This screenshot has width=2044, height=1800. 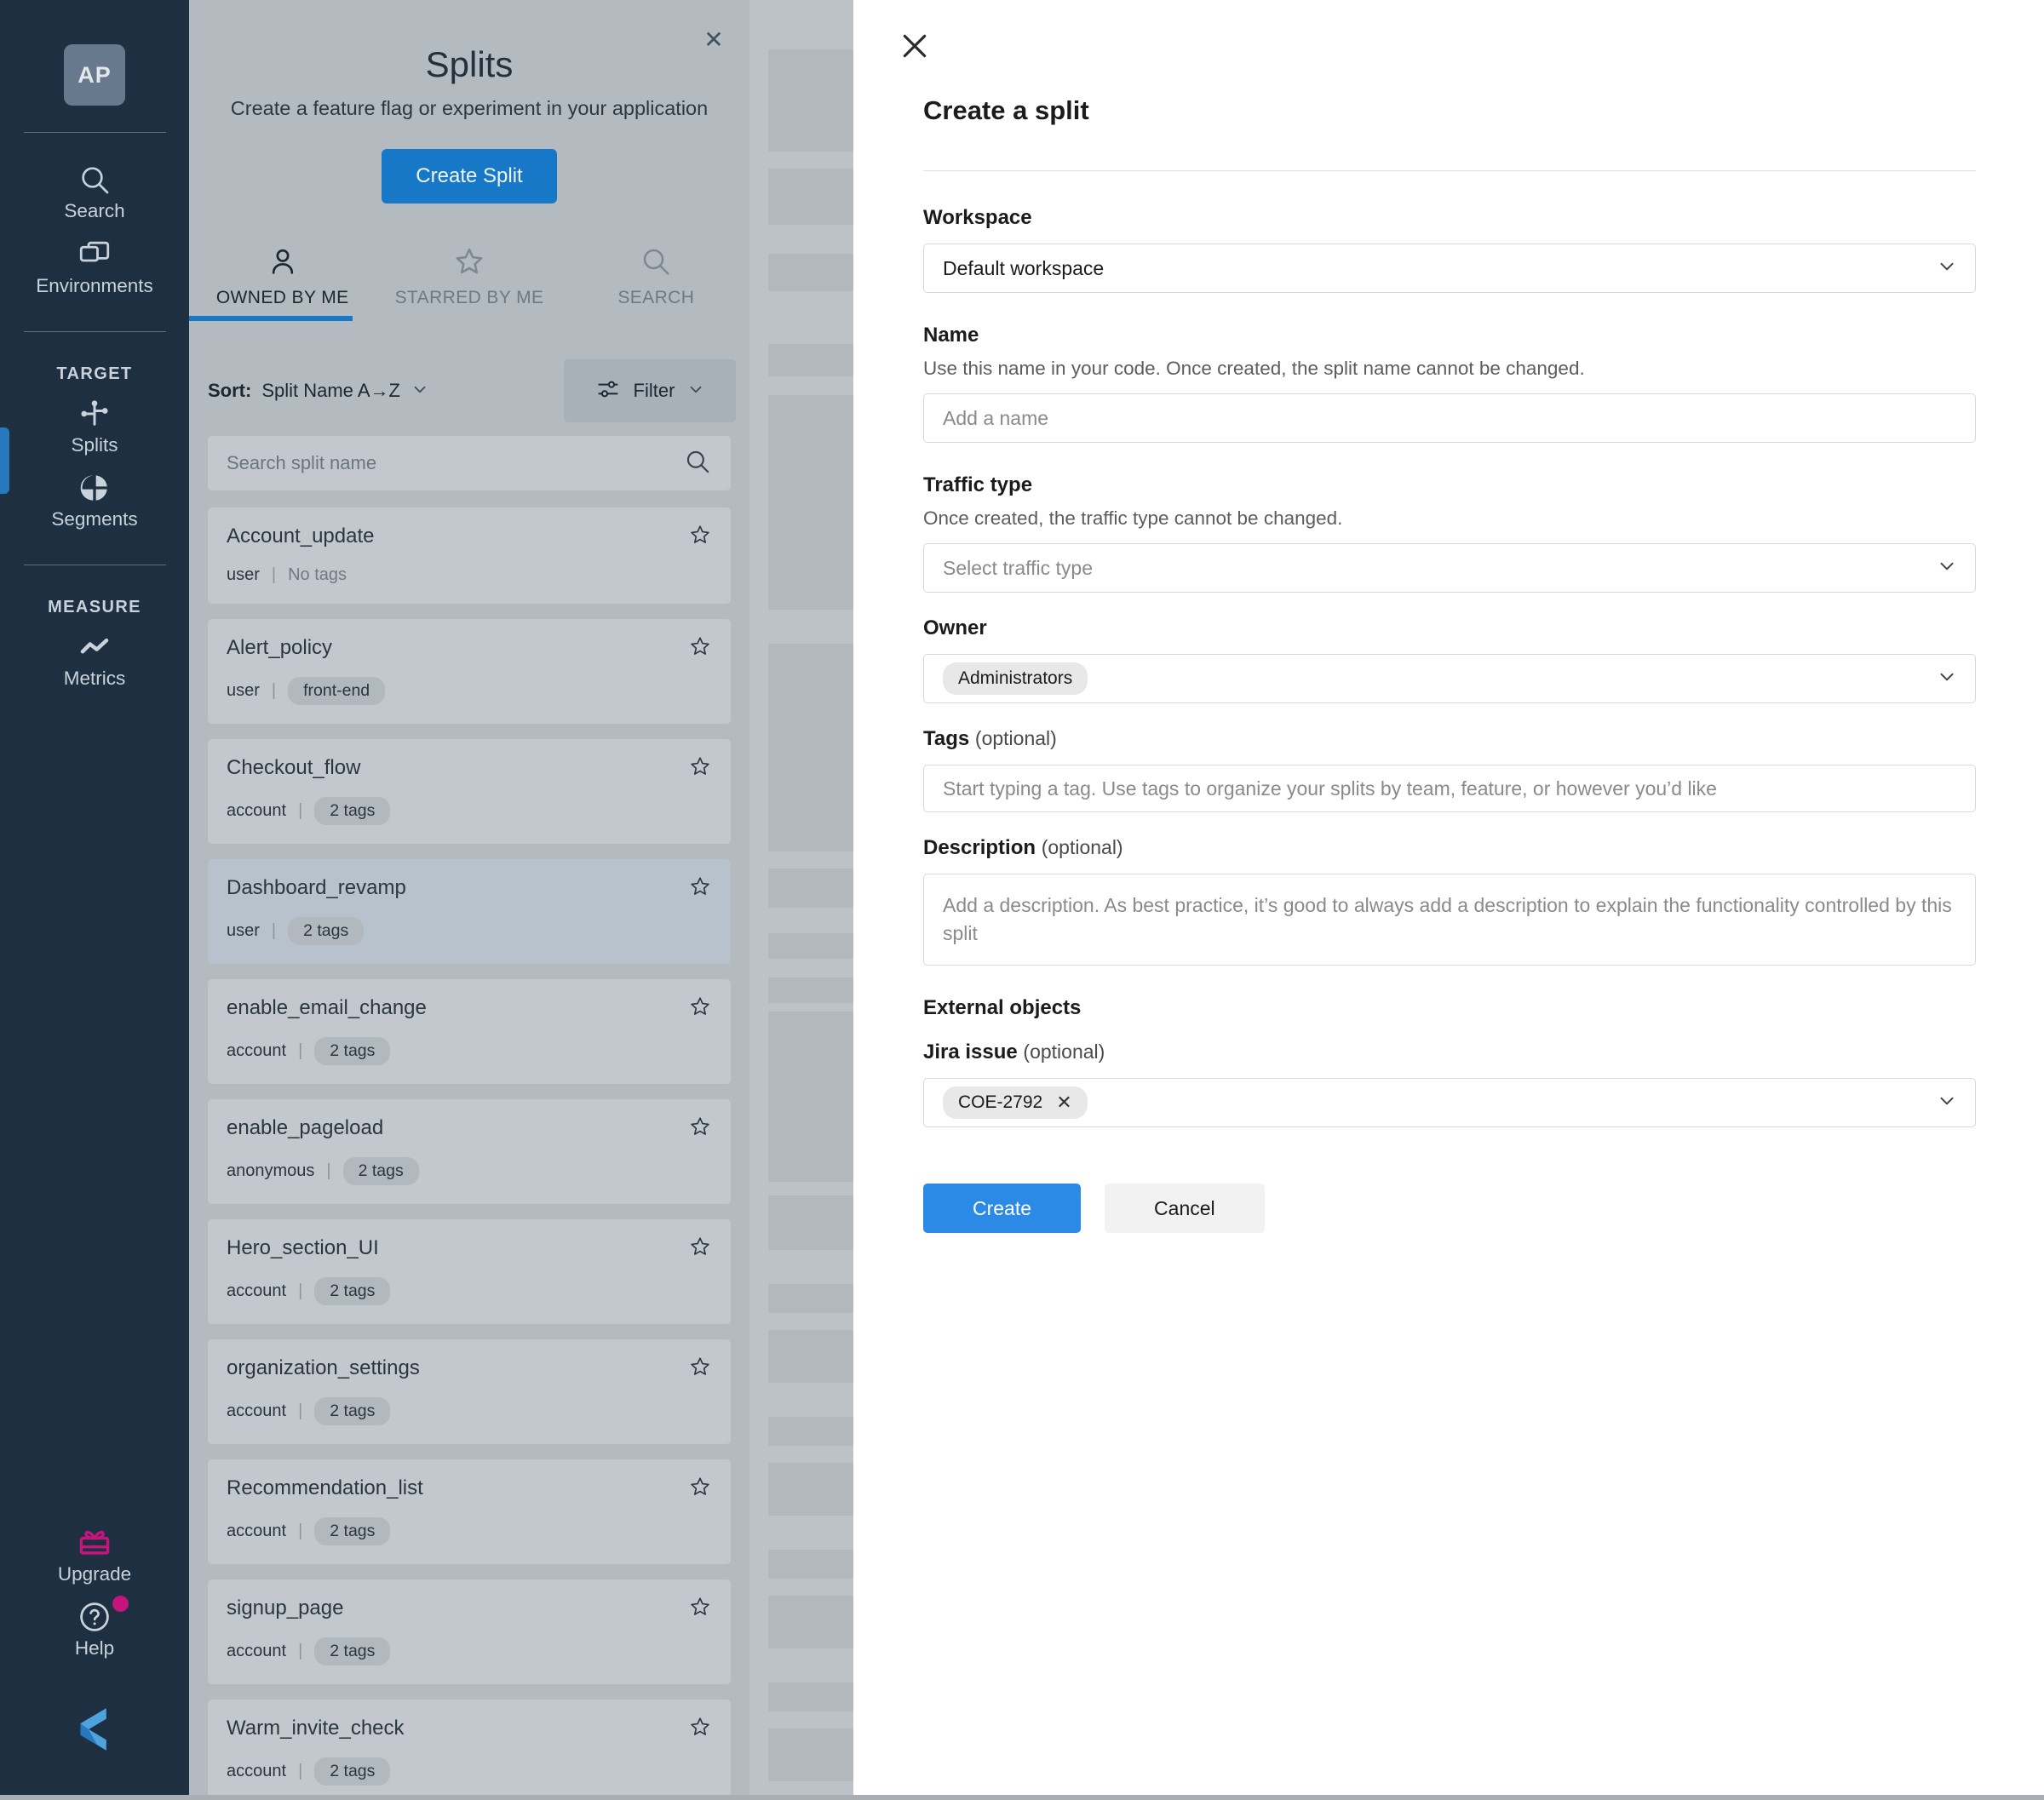 What do you see at coordinates (955, 627) in the screenshot?
I see `owner-label: Owner` at bounding box center [955, 627].